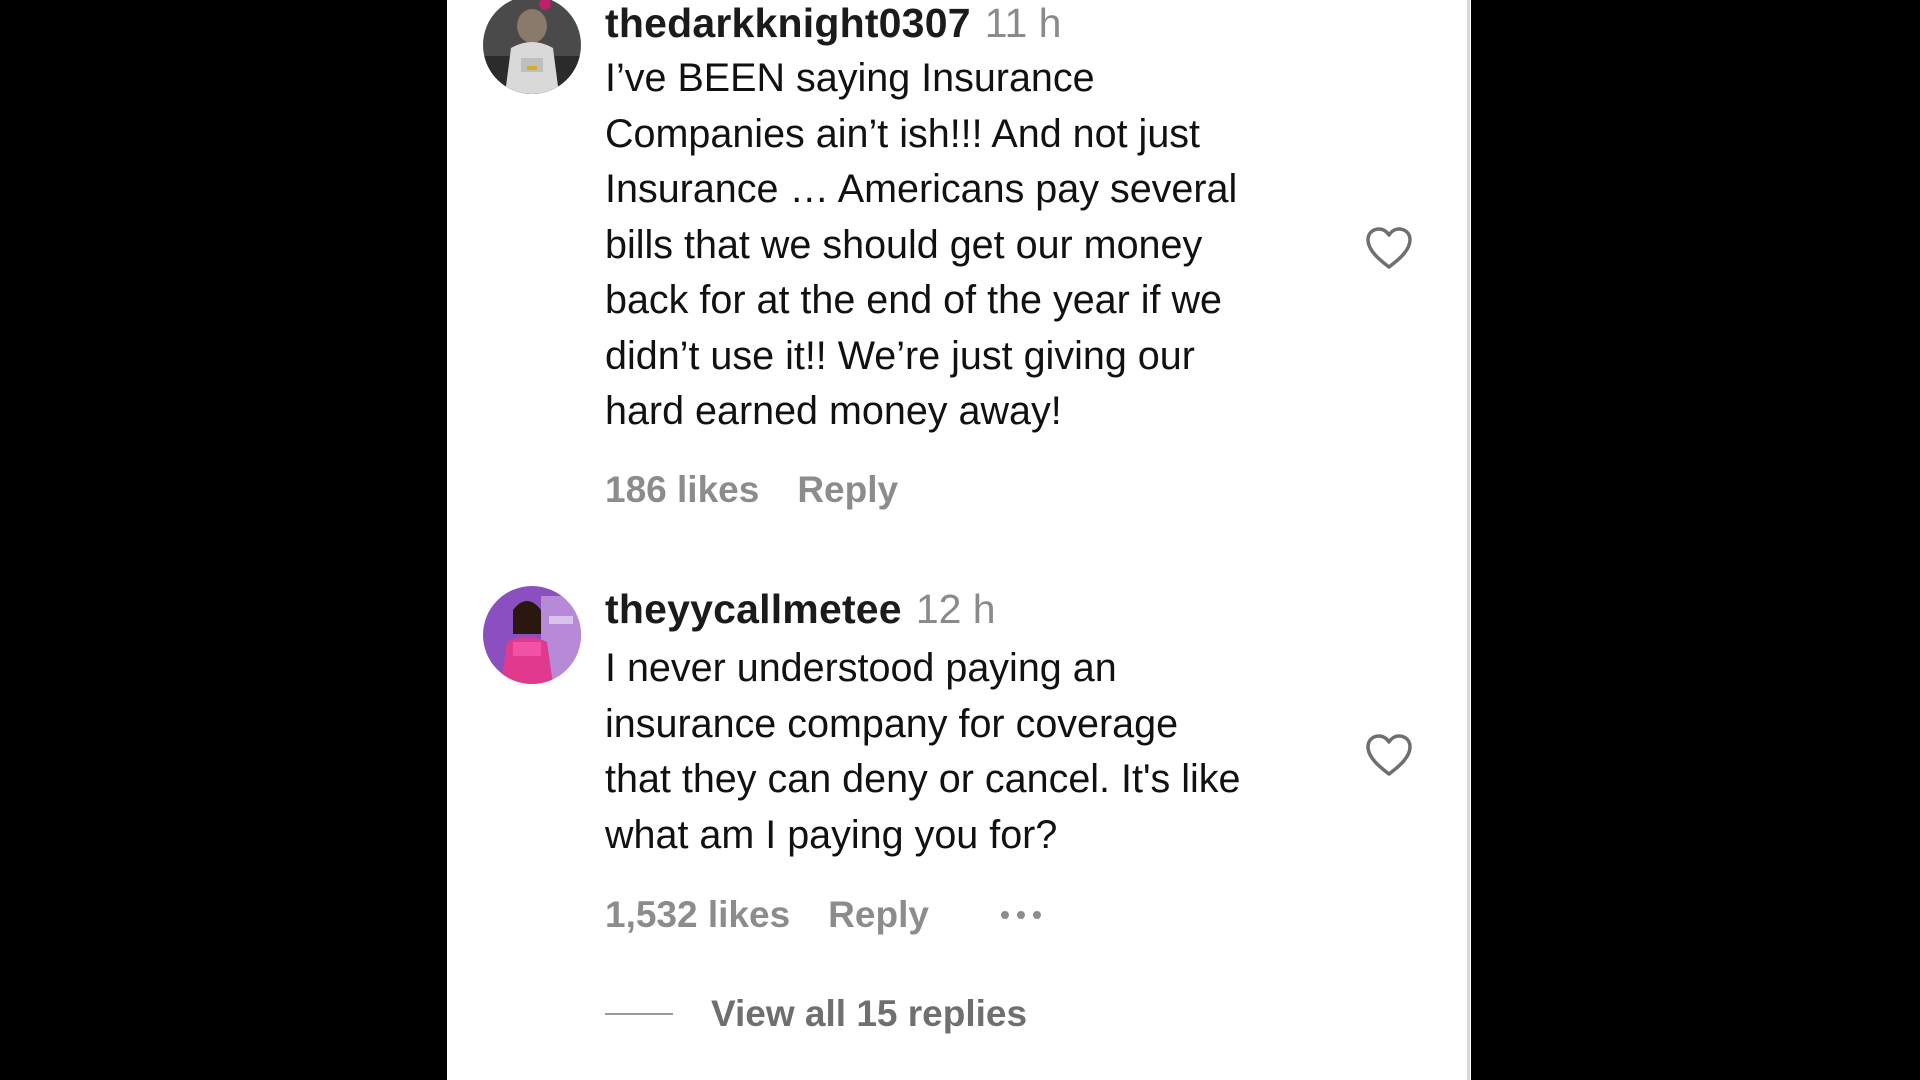 The height and width of the screenshot is (1080, 1920). What do you see at coordinates (833, 411) in the screenshot?
I see `comment-line: hard earned money away!` at bounding box center [833, 411].